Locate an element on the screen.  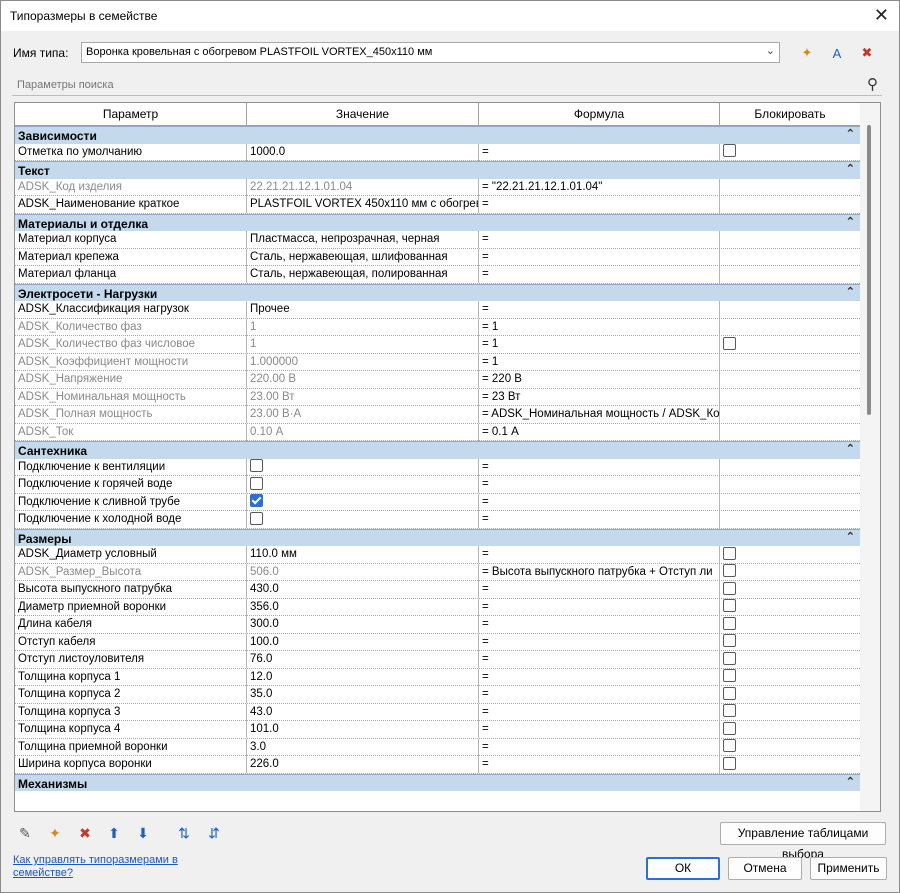
parameter-value: Сталь, нержавеющая, полированная is located at coordinates (363, 274).